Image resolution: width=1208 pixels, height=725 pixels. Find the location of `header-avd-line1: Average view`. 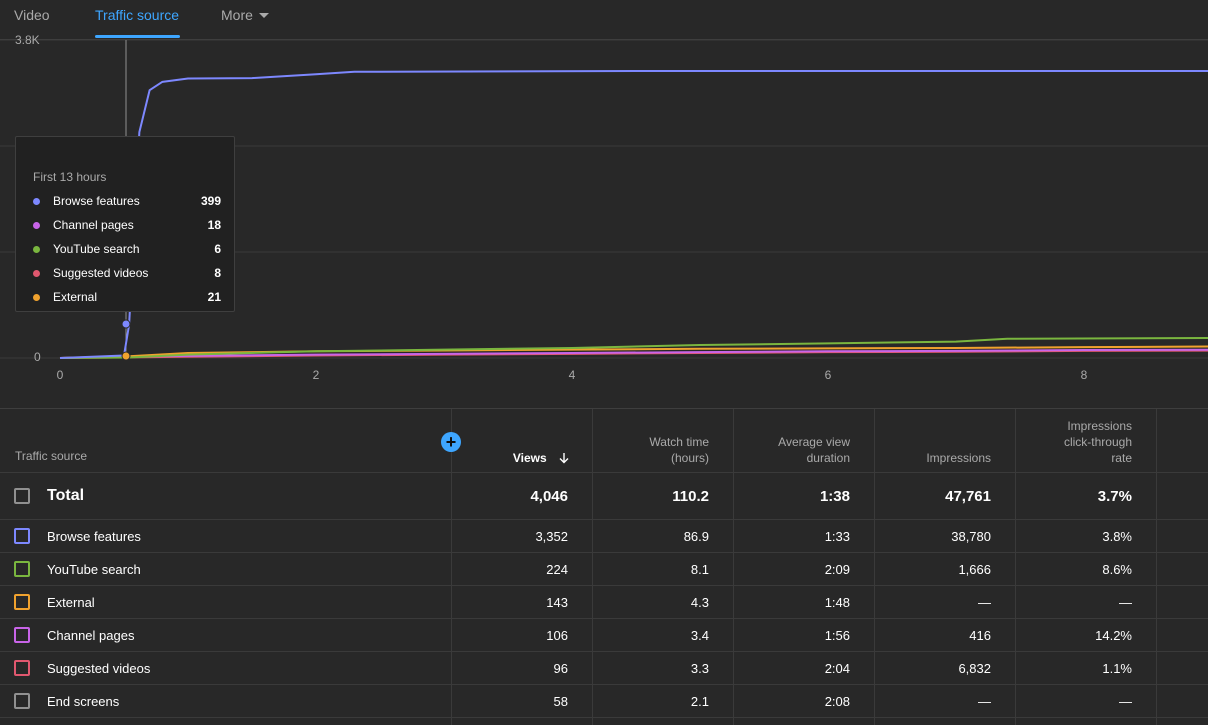

header-avd-line1: Average view is located at coordinates (814, 442).